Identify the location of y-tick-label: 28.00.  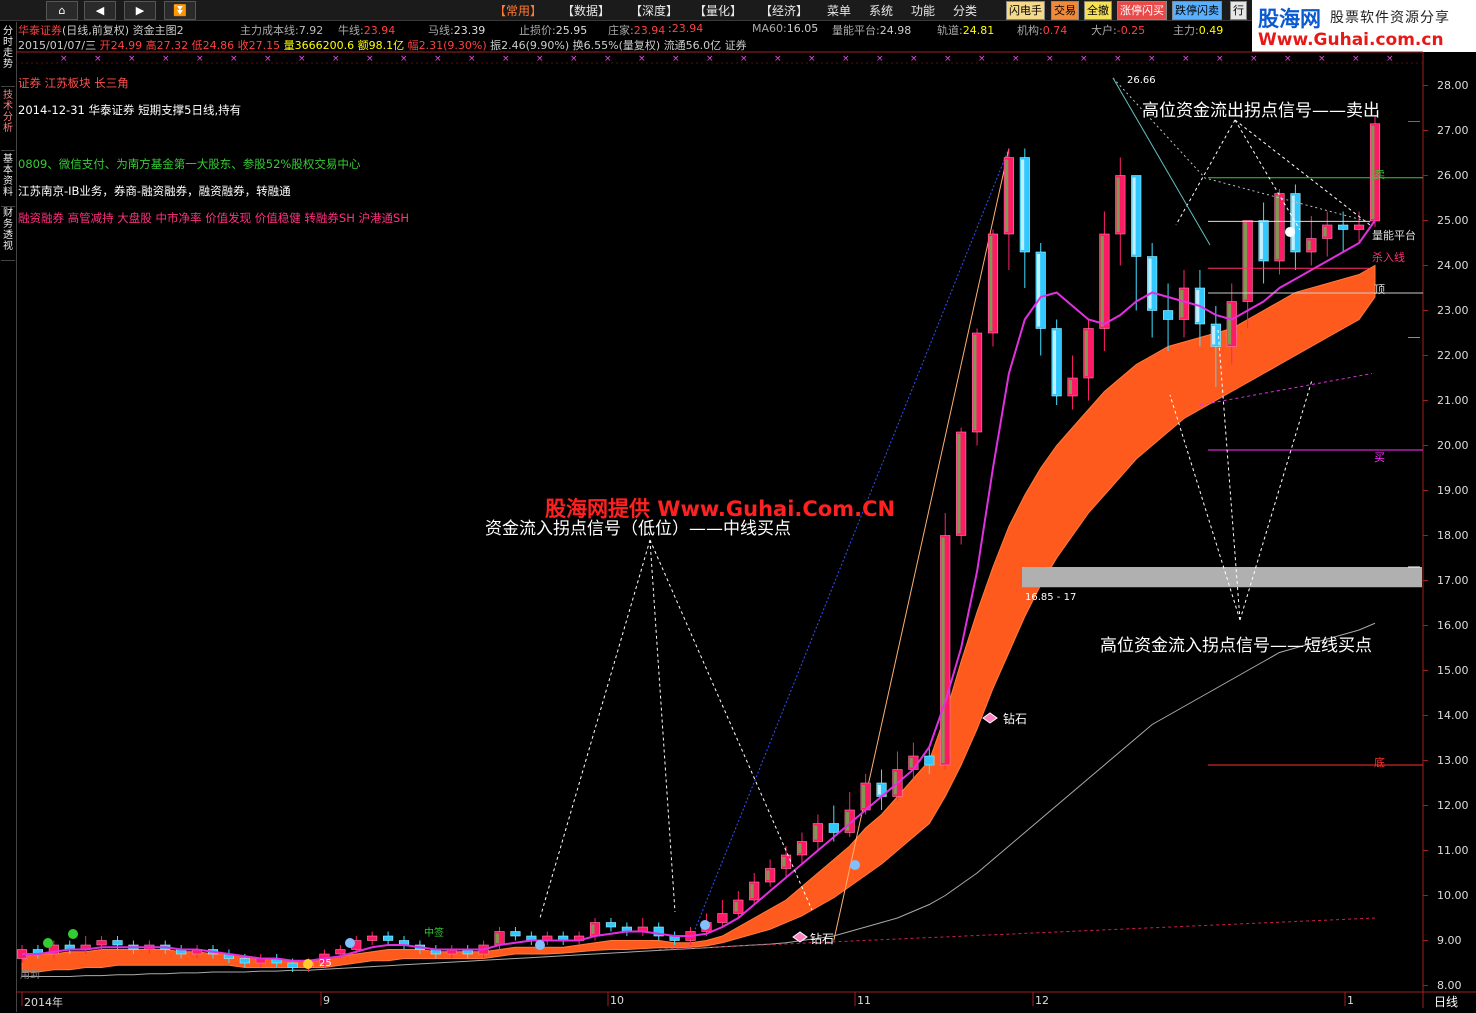
(1453, 85).